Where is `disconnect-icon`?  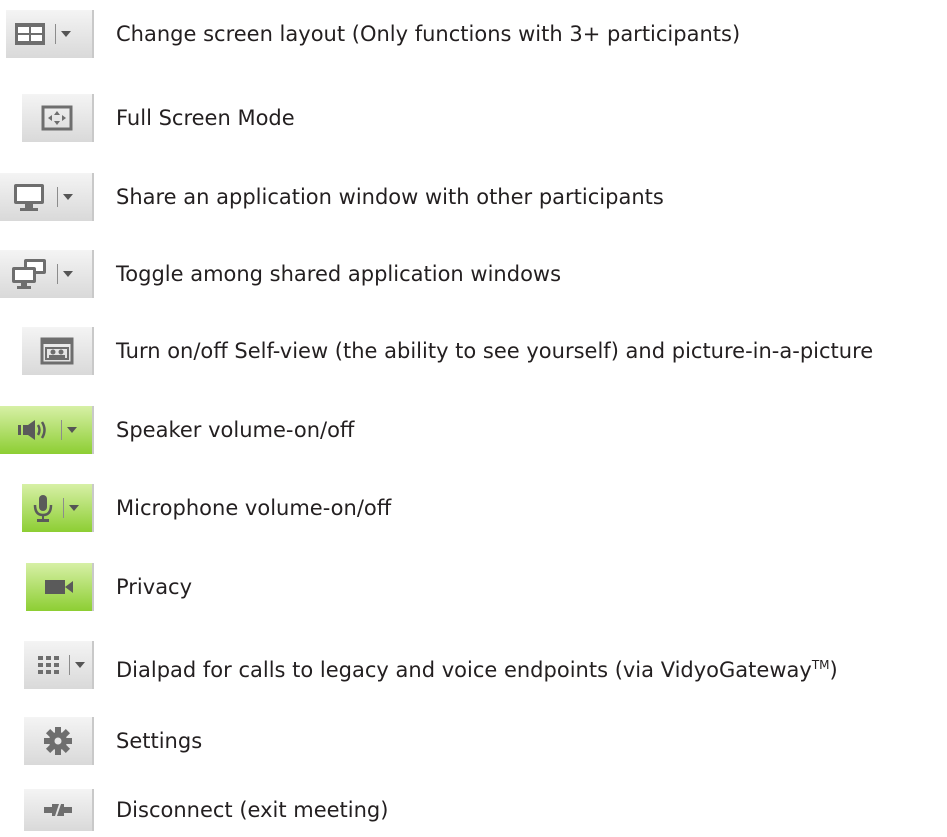
disconnect-icon is located at coordinates (58, 810).